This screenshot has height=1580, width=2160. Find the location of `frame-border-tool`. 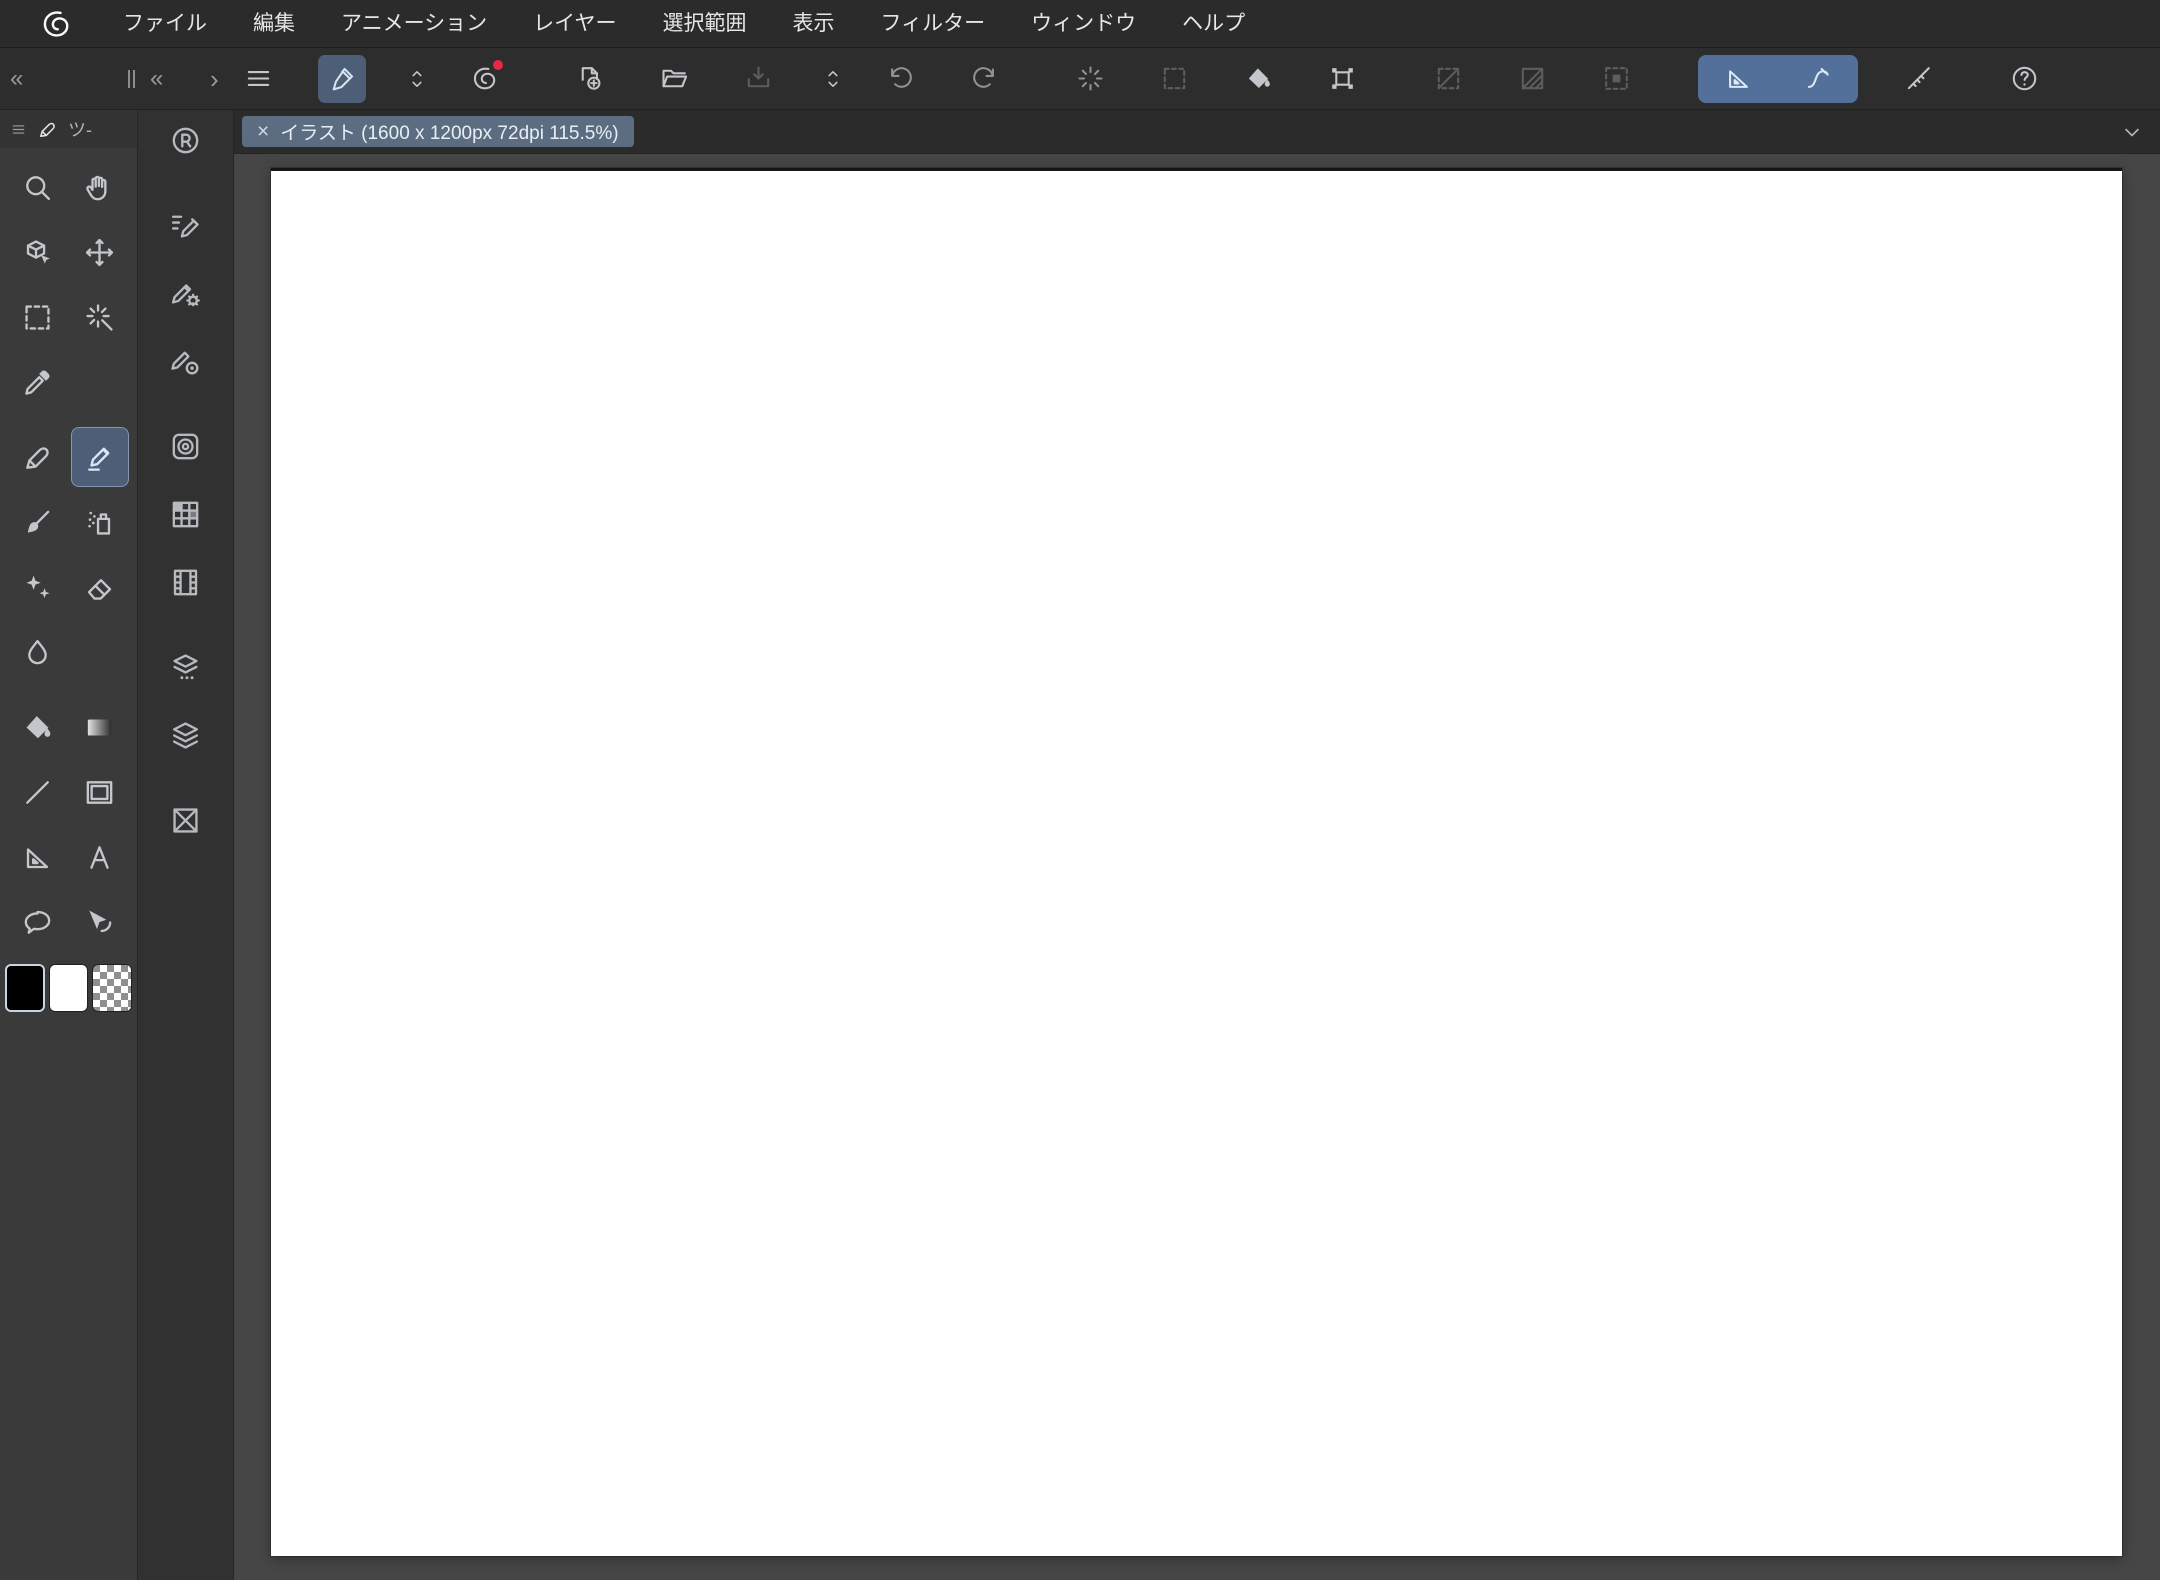

frame-border-tool is located at coordinates (100, 792).